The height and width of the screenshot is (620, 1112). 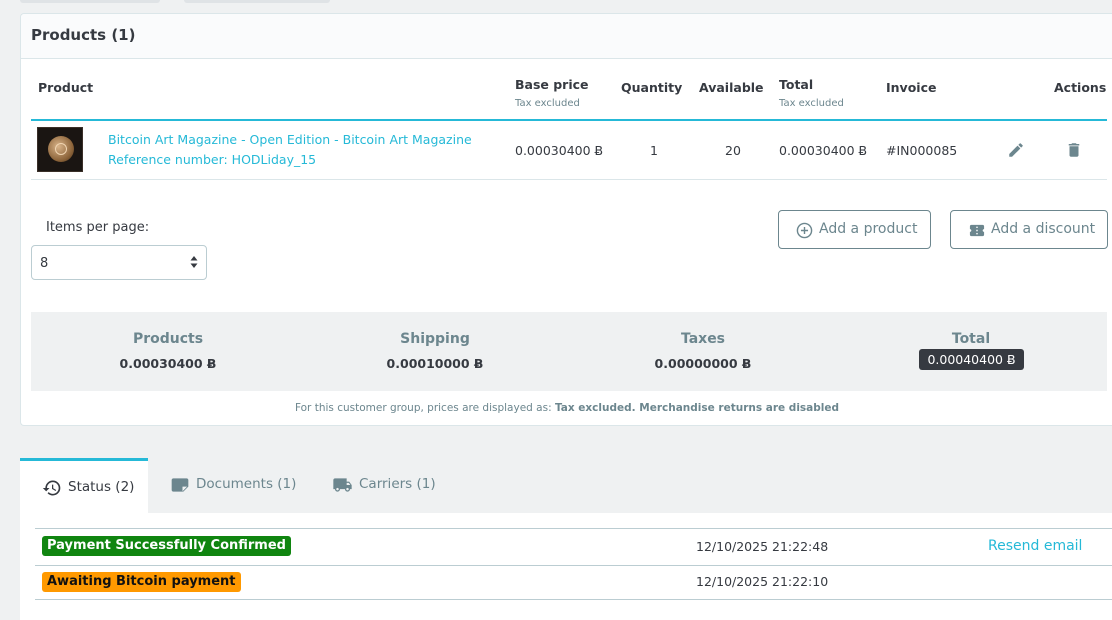 What do you see at coordinates (654, 150) in the screenshot?
I see `cell-quantity: 1` at bounding box center [654, 150].